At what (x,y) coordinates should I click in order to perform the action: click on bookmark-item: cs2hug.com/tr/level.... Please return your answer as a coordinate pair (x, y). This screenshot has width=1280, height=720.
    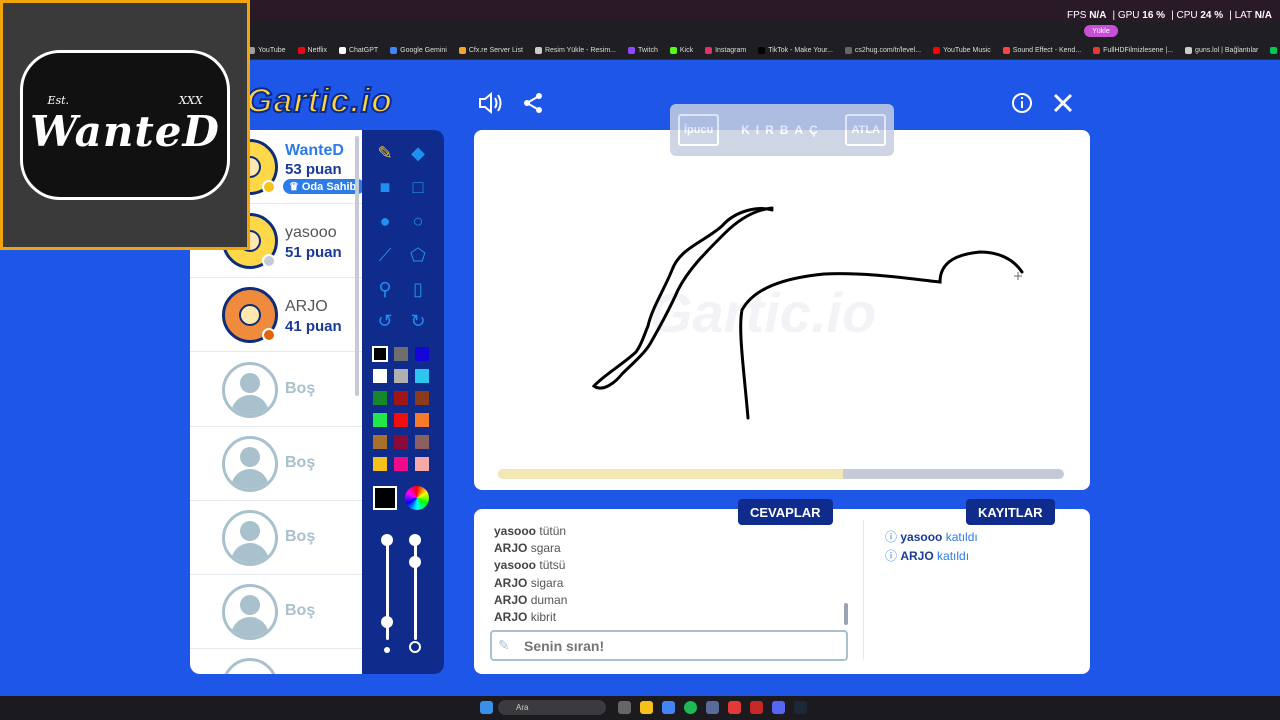
    Looking at the image, I should click on (882, 50).